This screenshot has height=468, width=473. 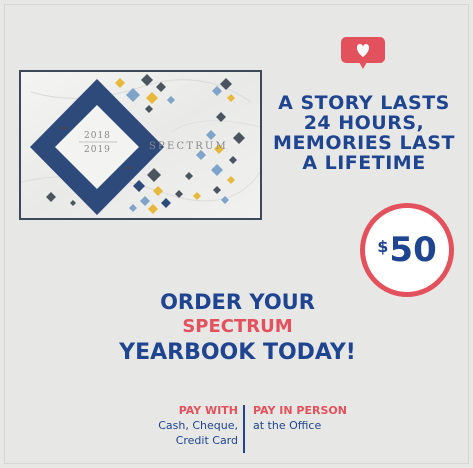 What do you see at coordinates (364, 143) in the screenshot?
I see `headline-line: MEMORIES LAST` at bounding box center [364, 143].